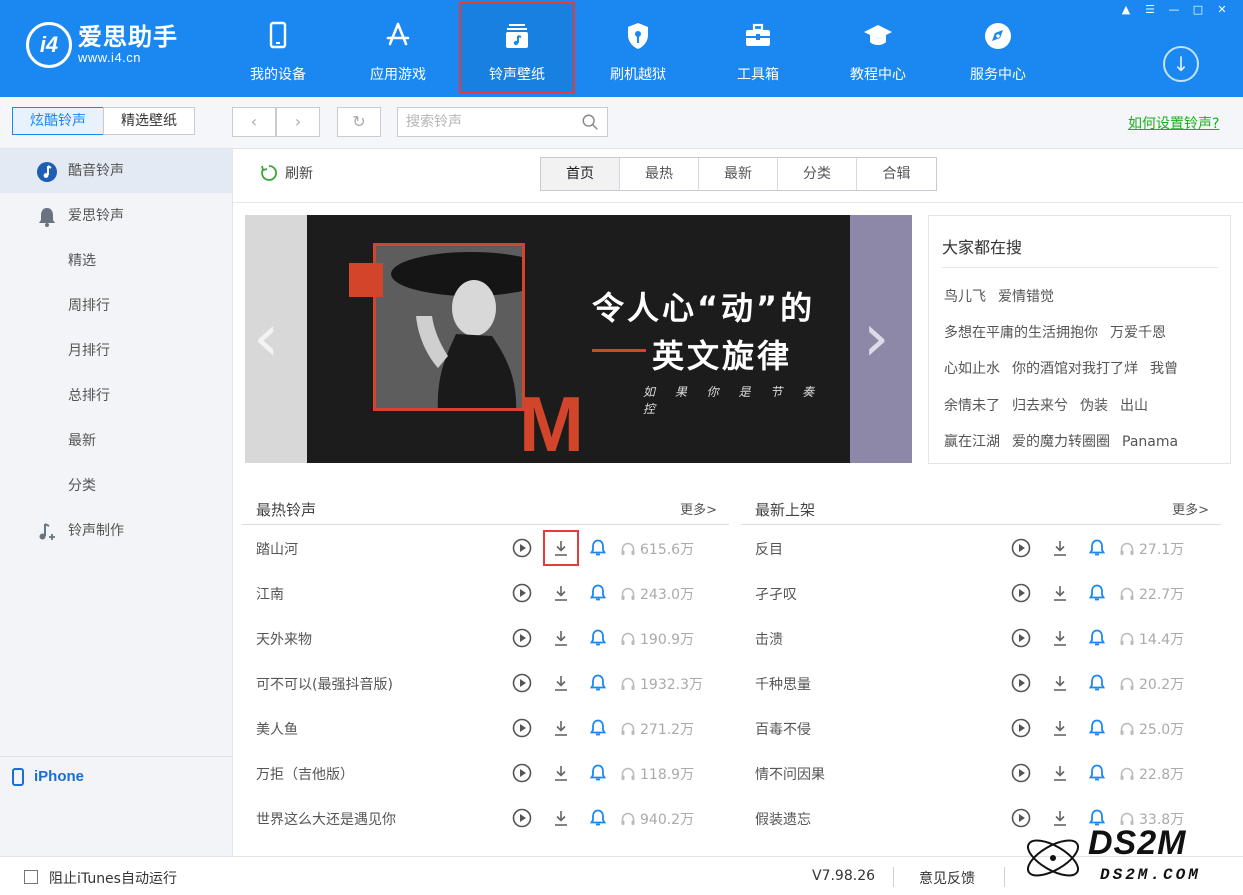 This screenshot has width=1243, height=895. Describe the element at coordinates (398, 48) in the screenshot. I see `nav-apps-games: 应用游戏` at that location.